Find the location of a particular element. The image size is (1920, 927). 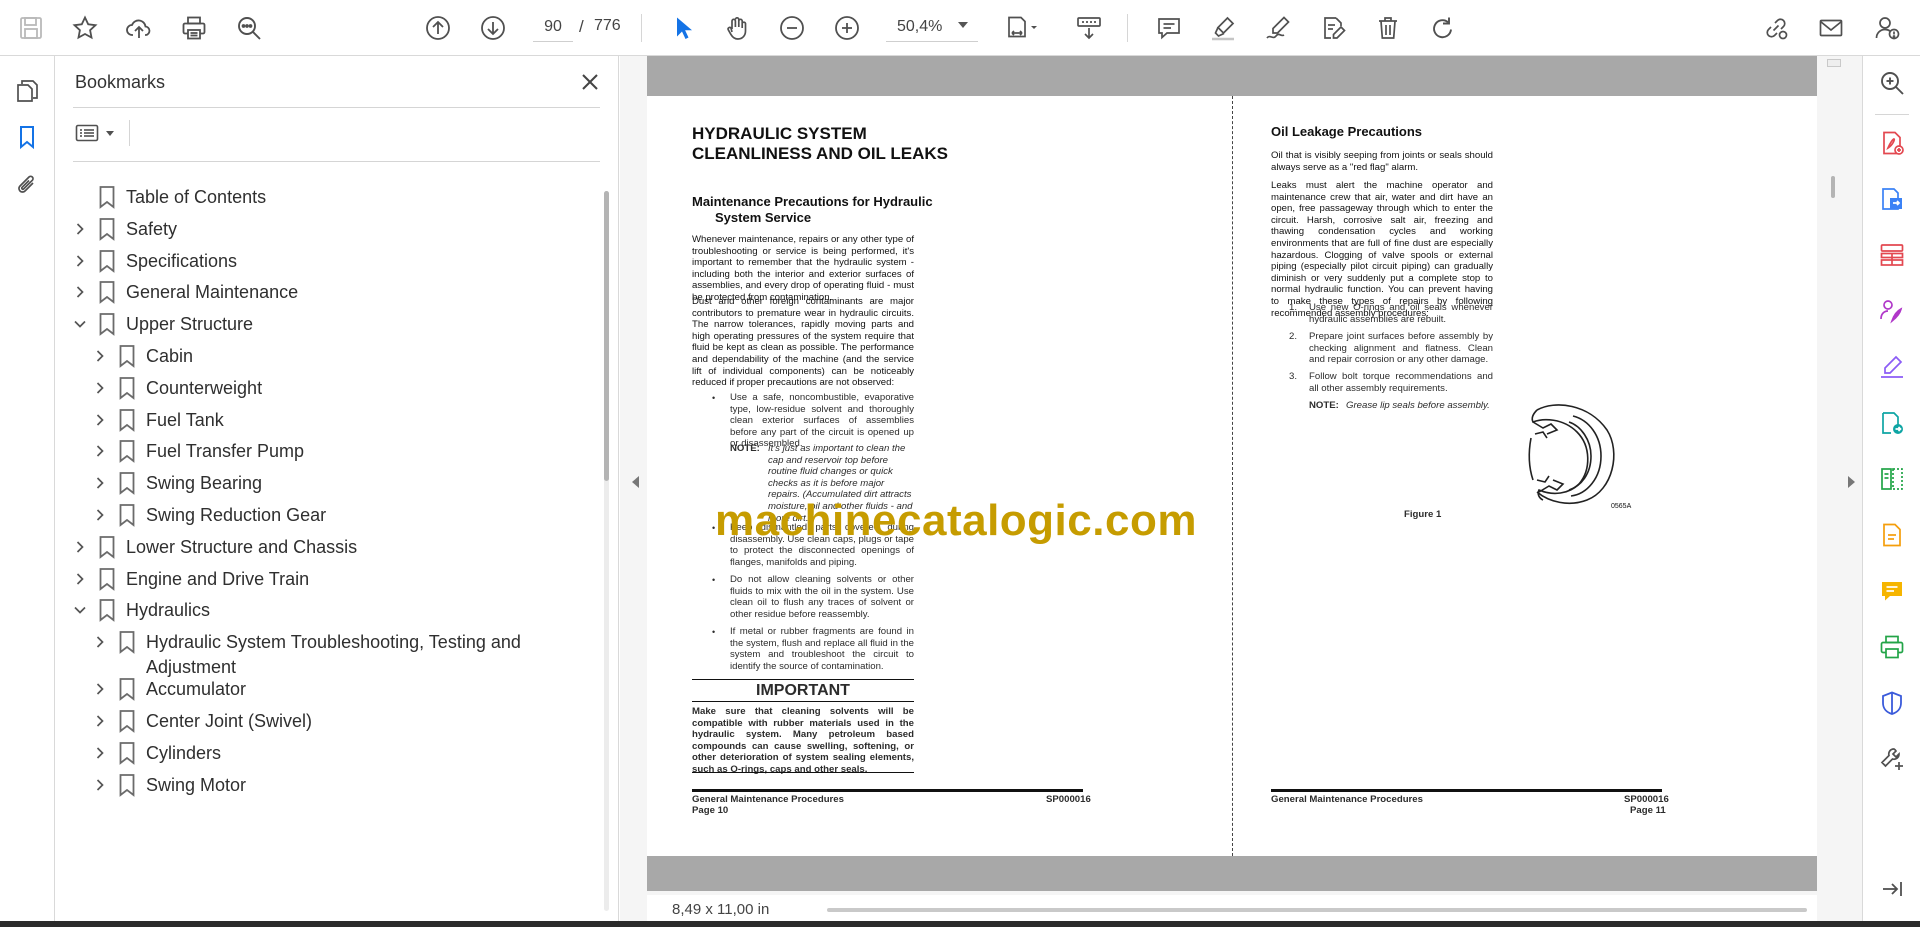

expand-rail-icon is located at coordinates (1892, 889).